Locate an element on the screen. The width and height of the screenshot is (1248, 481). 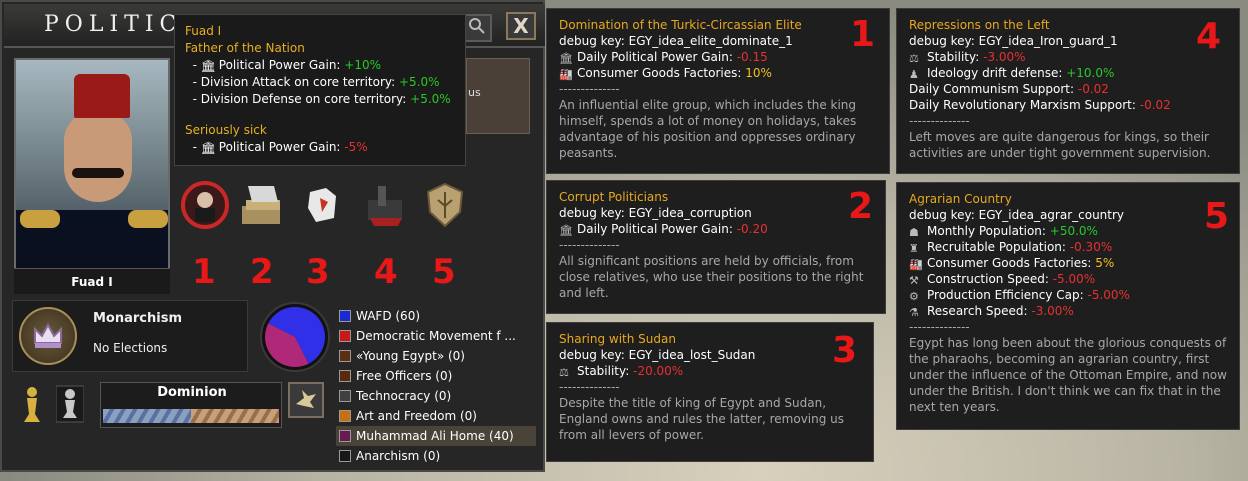
trait-seriously-sick: Seriously sick is located at coordinates (226, 130).